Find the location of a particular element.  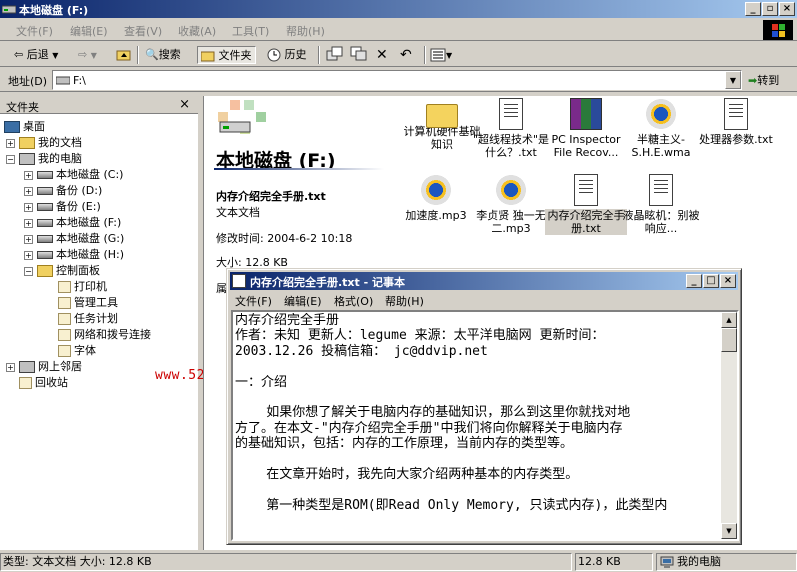

go-button: ➡转到 is located at coordinates (763, 80).